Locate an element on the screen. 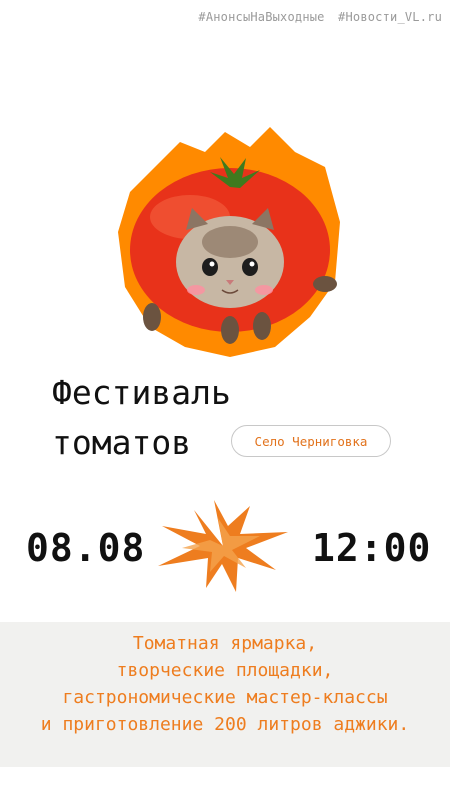 Image resolution: width=450 pixels, height=800 pixels. hashtags: #АнонсыНаВыходные #Новости_VL.ru is located at coordinates (320, 17).